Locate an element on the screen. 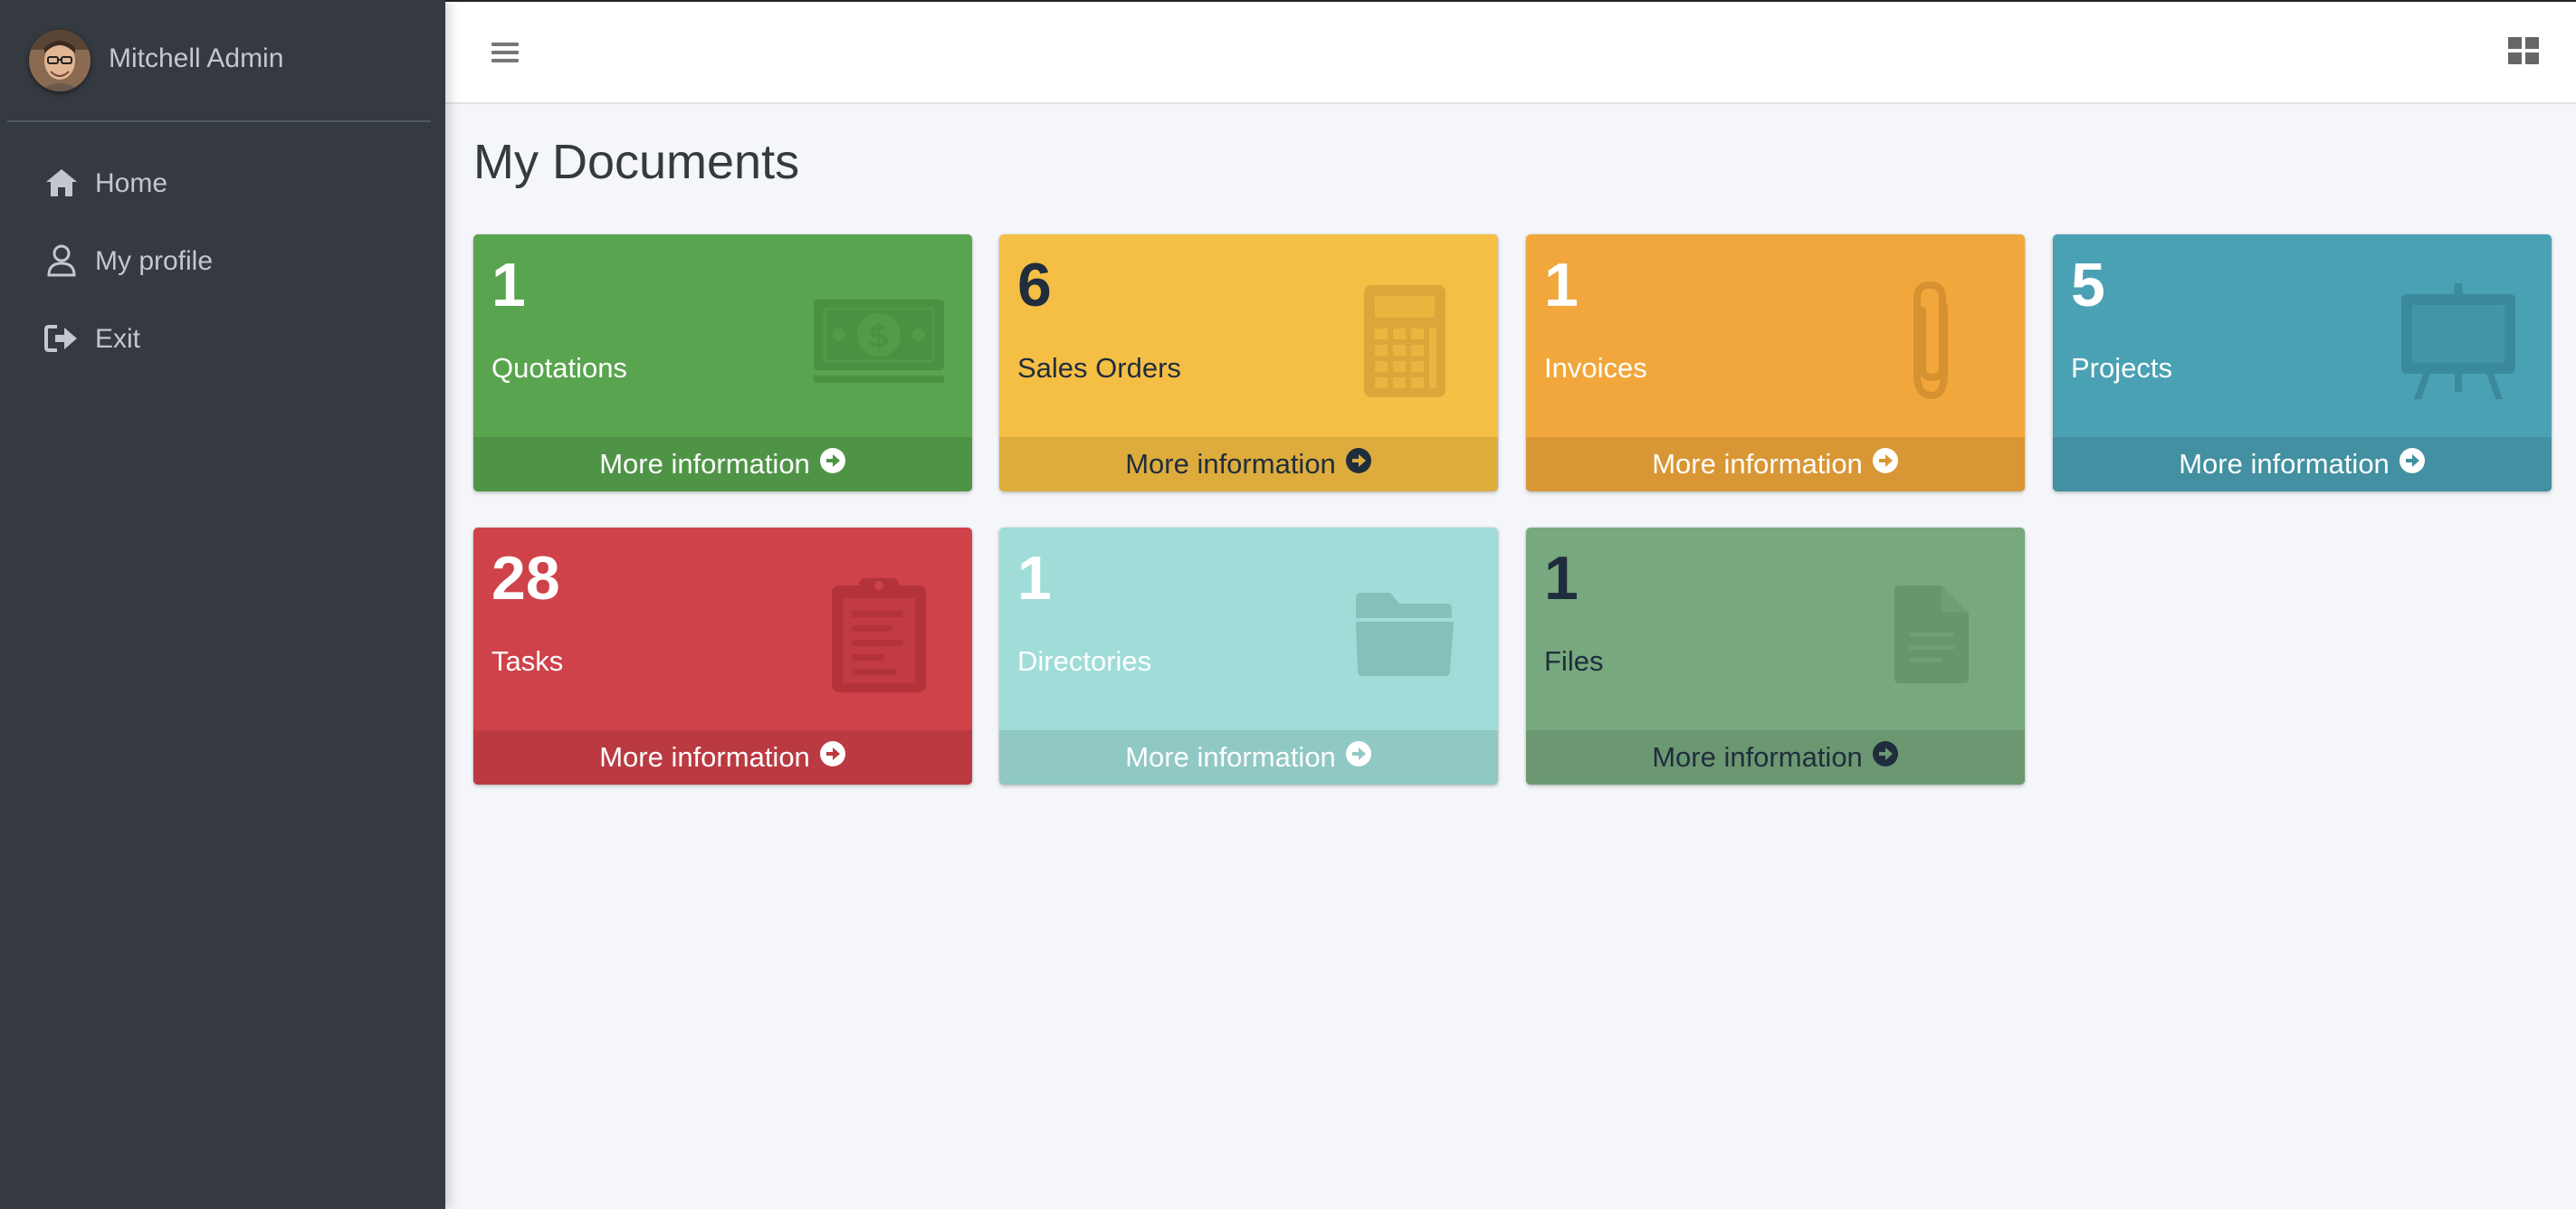 This screenshot has width=2576, height=1209. box-label: Quotations is located at coordinates (559, 368).